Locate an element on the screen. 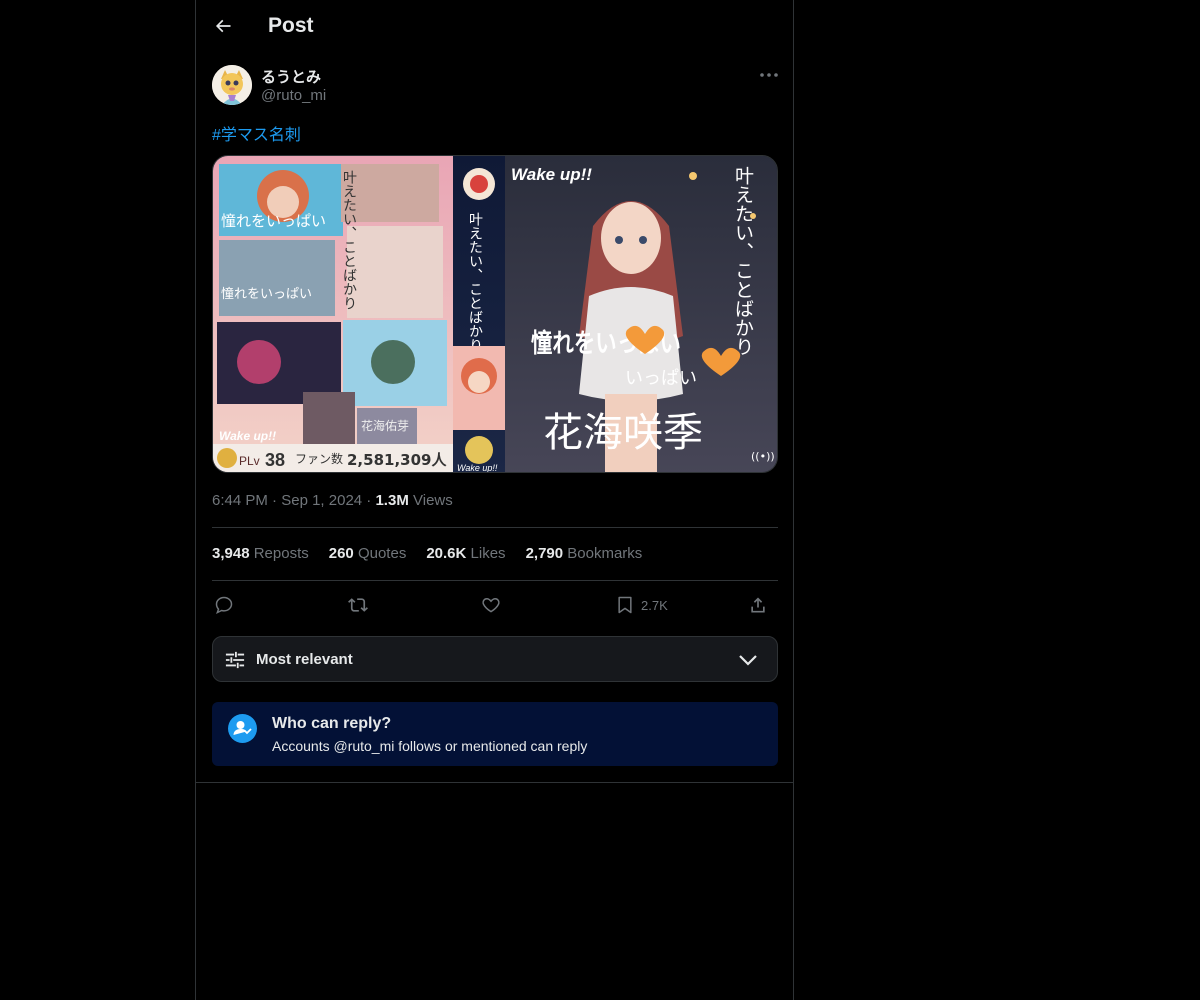  quotes-label: Quotes is located at coordinates (382, 553).